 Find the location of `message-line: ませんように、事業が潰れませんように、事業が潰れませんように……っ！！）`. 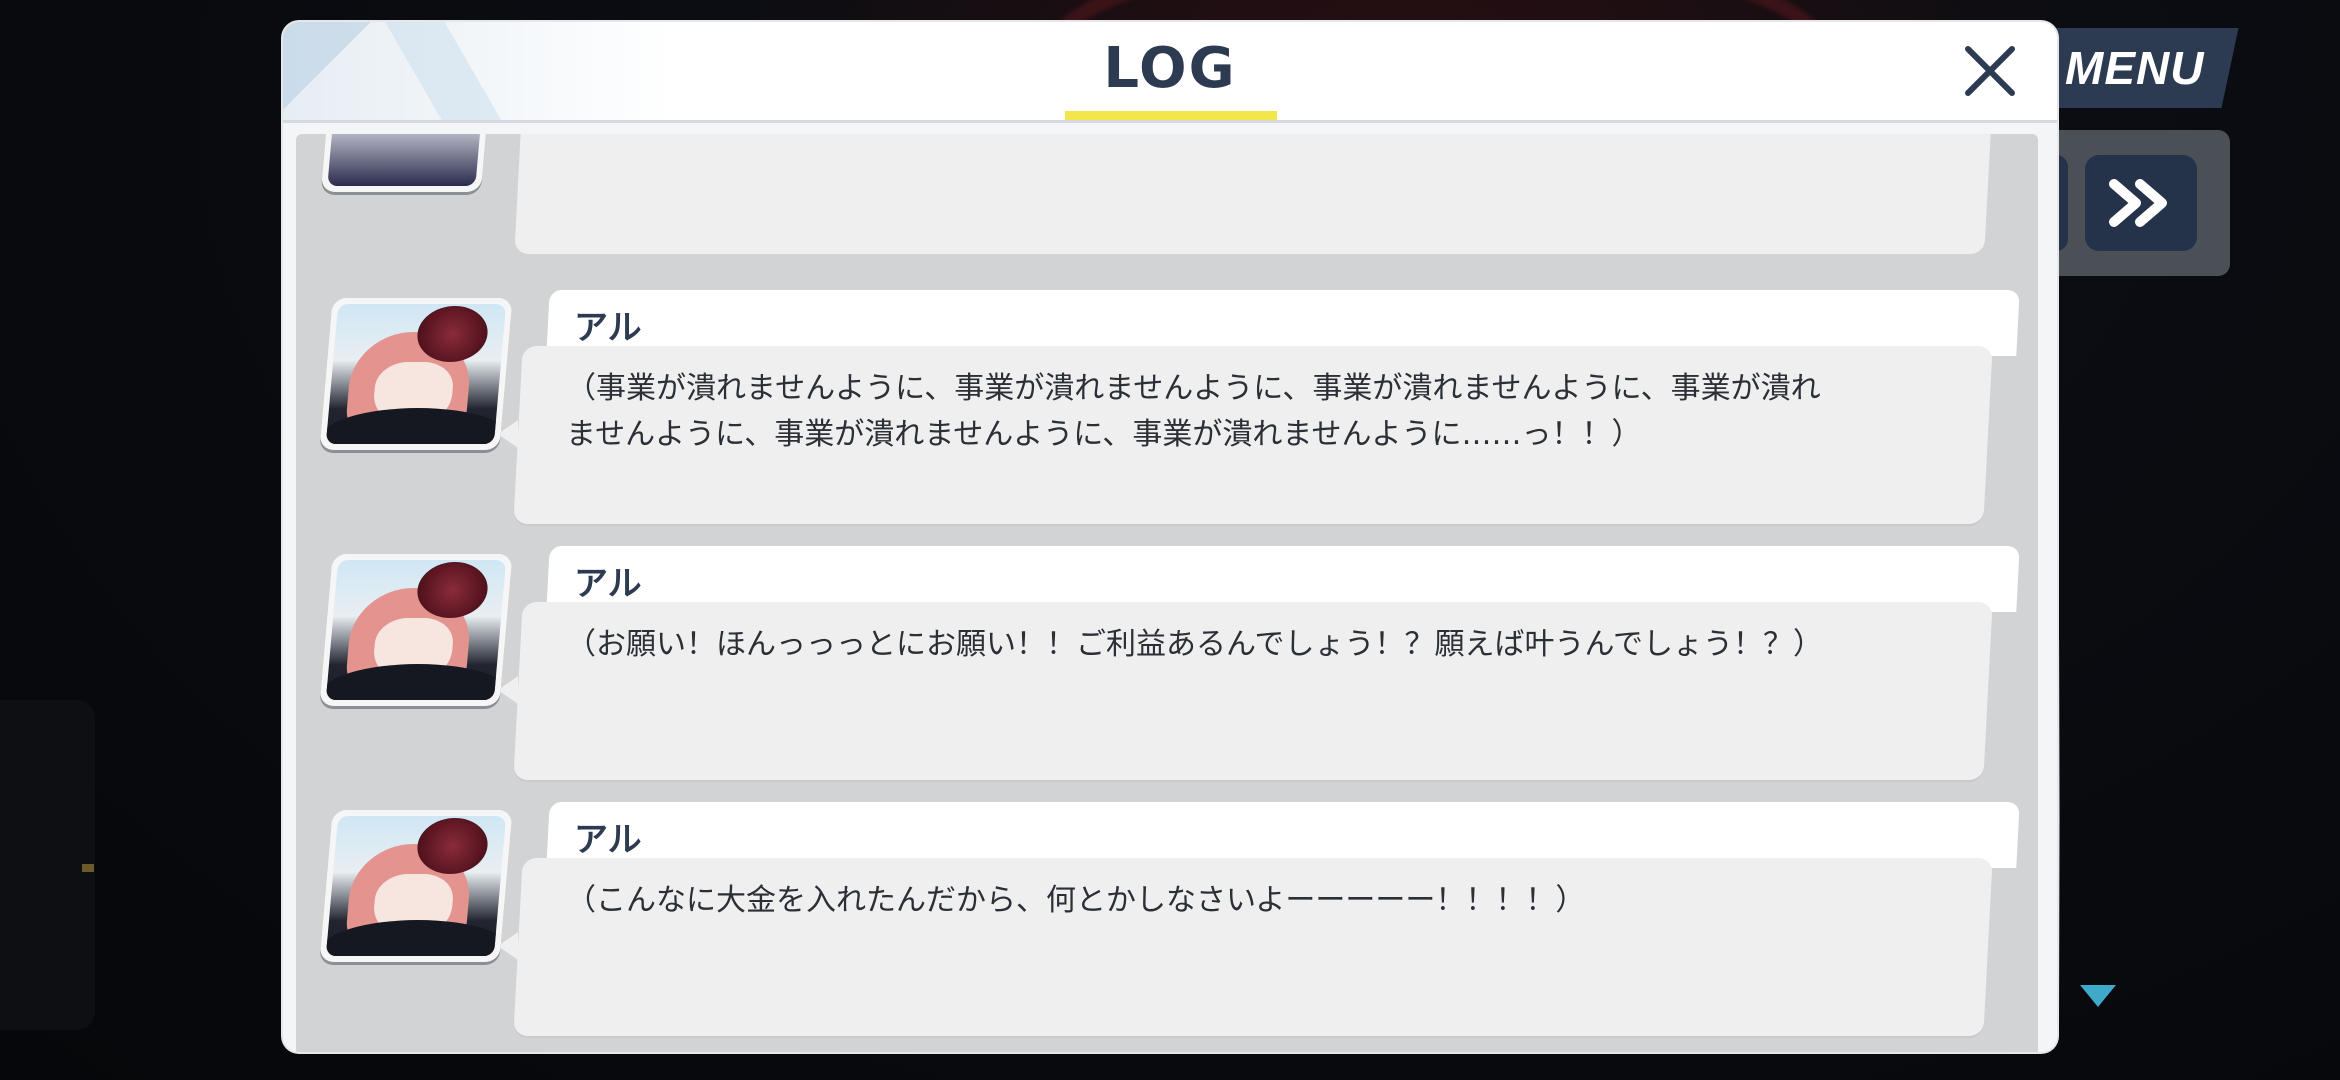

message-line: ませんように、事業が潰れませんように、事業が潰れませんように……っ！！） is located at coordinates (1104, 434).